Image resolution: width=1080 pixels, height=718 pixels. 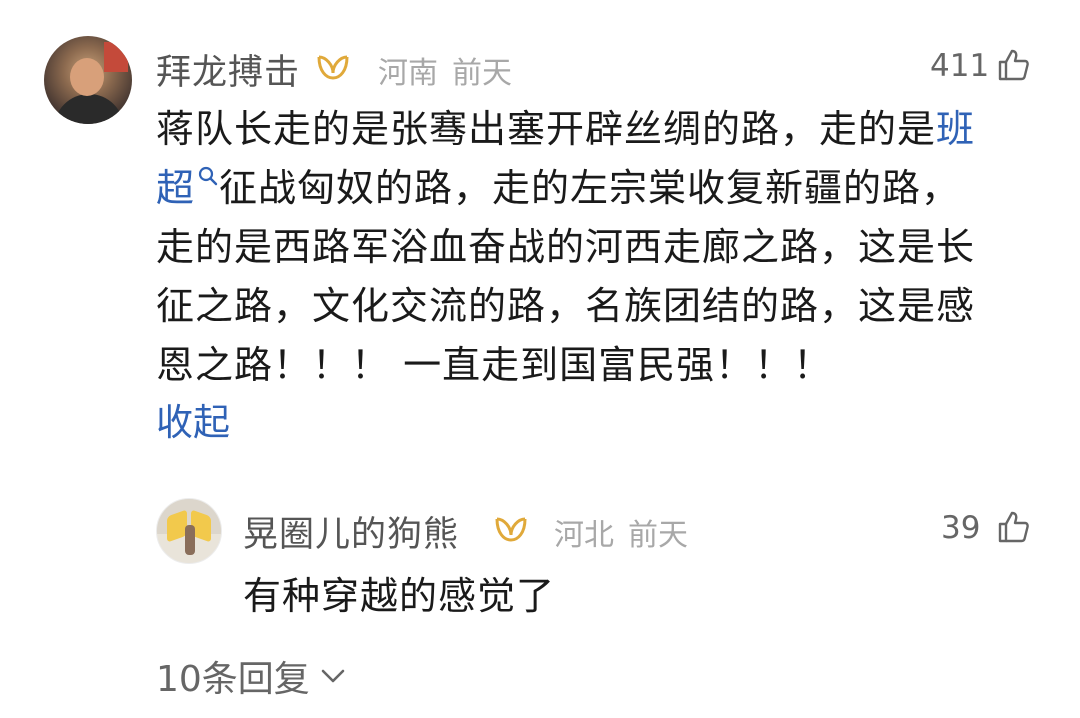 What do you see at coordinates (566, 247) in the screenshot?
I see `comment-line: 走的是西路军浴血奋战的河西走廊之路，这是长` at bounding box center [566, 247].